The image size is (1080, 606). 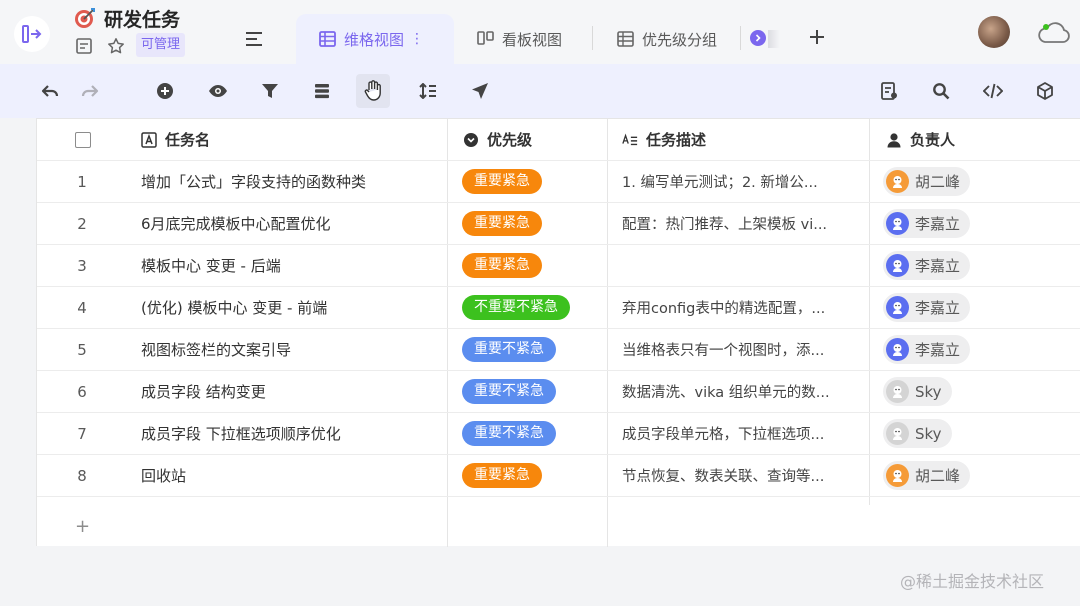 What do you see at coordinates (116, 46) in the screenshot?
I see `star-icon` at bounding box center [116, 46].